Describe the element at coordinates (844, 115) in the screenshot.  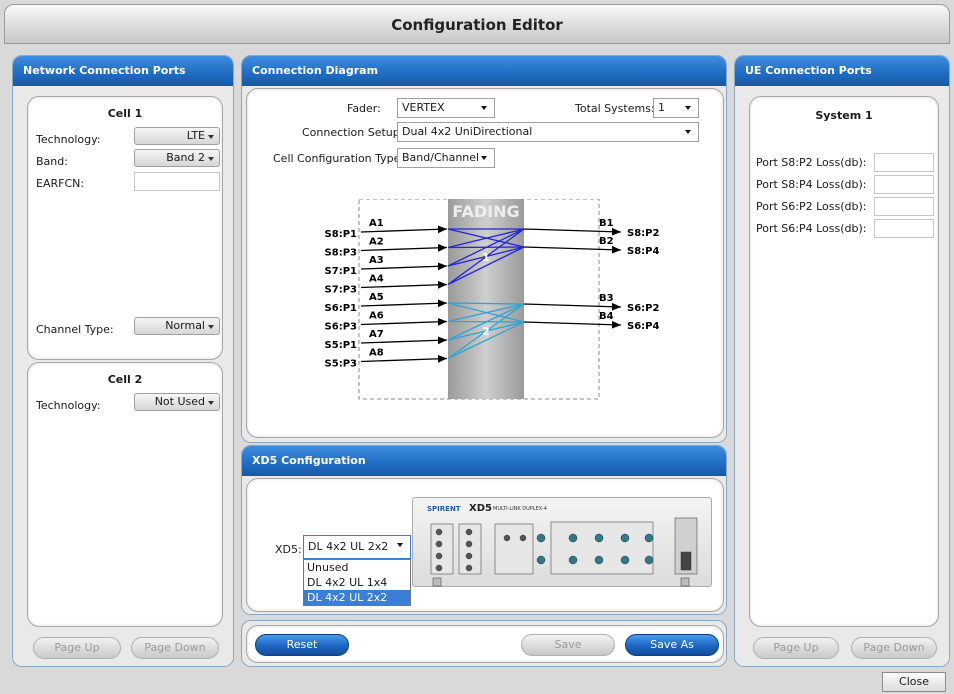
I see `system1-title: System 1` at that location.